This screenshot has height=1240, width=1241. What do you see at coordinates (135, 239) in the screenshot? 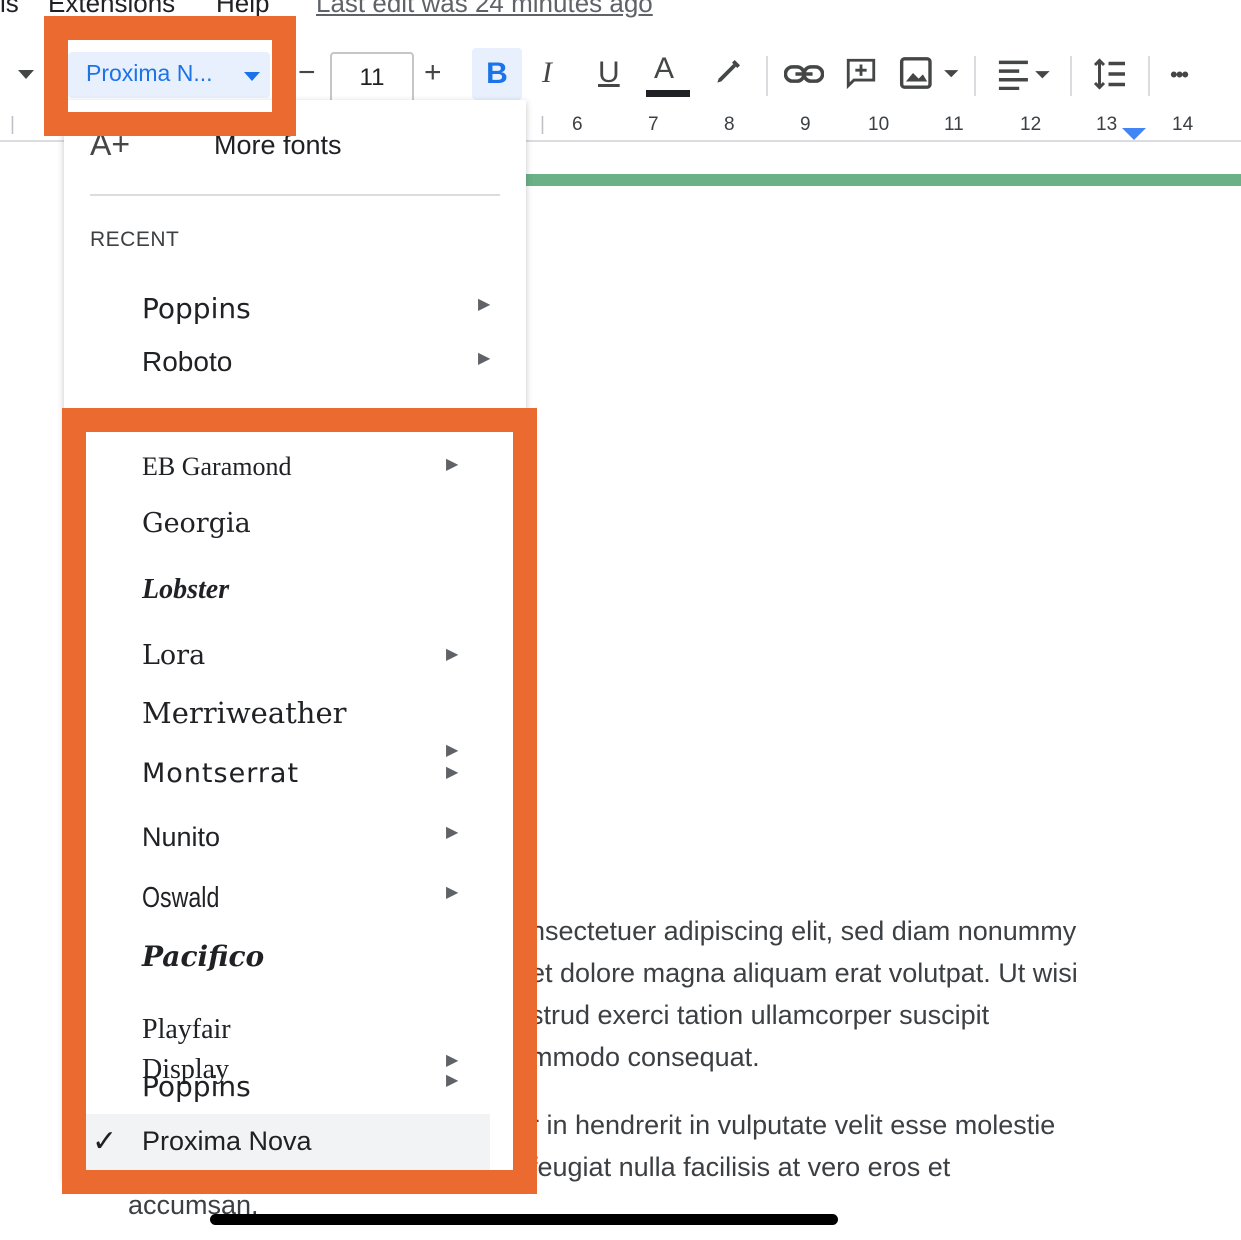
I see `recent-section-header: RECENT` at bounding box center [135, 239].